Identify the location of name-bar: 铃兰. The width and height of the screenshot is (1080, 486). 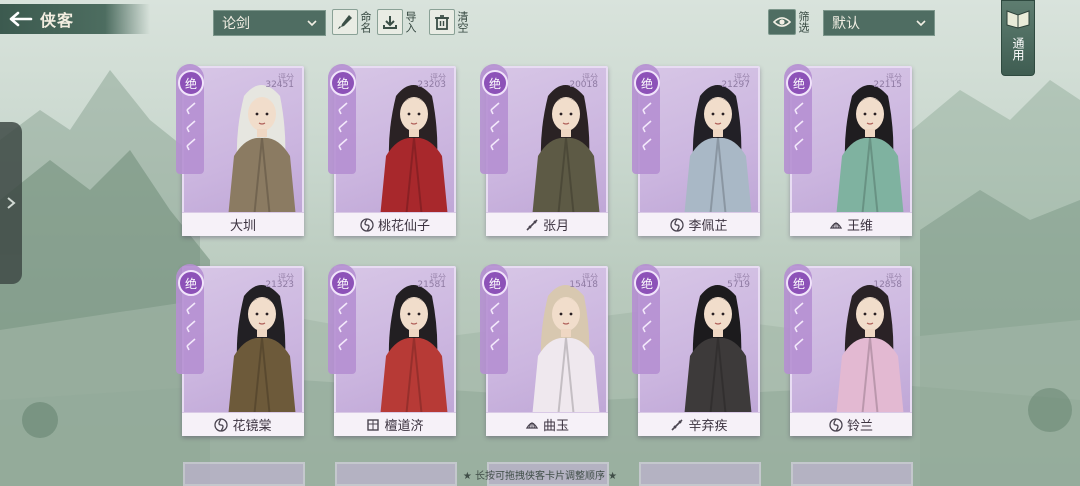
(851, 424).